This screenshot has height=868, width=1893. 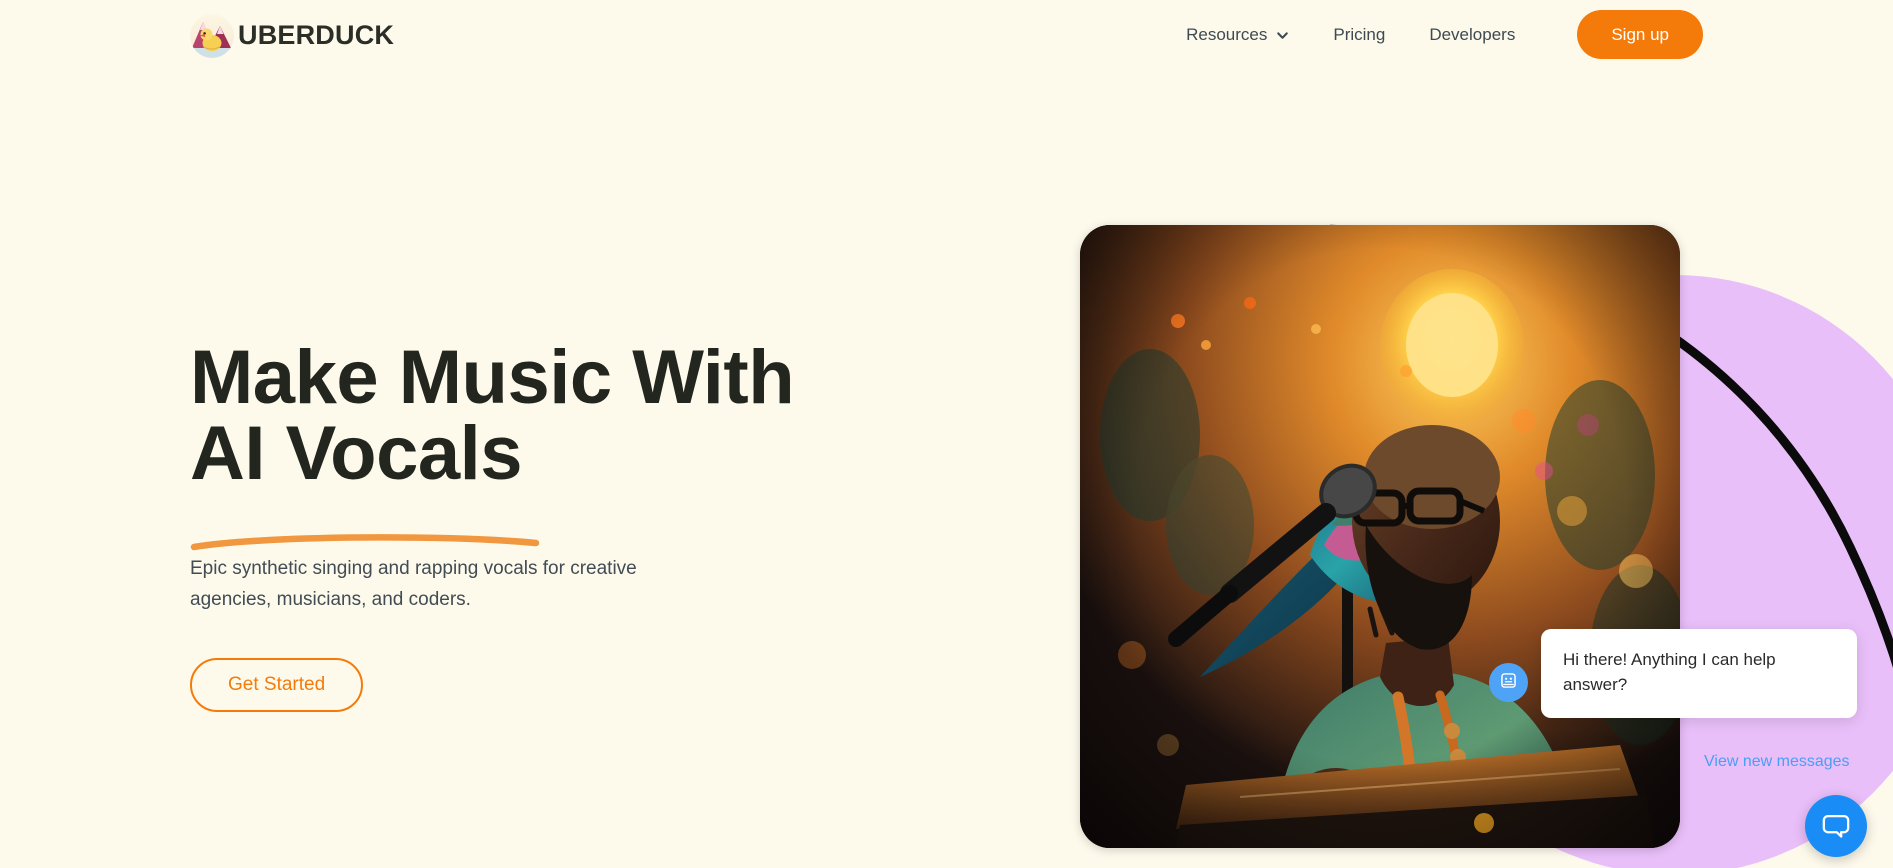 What do you see at coordinates (1777, 762) in the screenshot?
I see `view-new-messages-link: View new messages` at bounding box center [1777, 762].